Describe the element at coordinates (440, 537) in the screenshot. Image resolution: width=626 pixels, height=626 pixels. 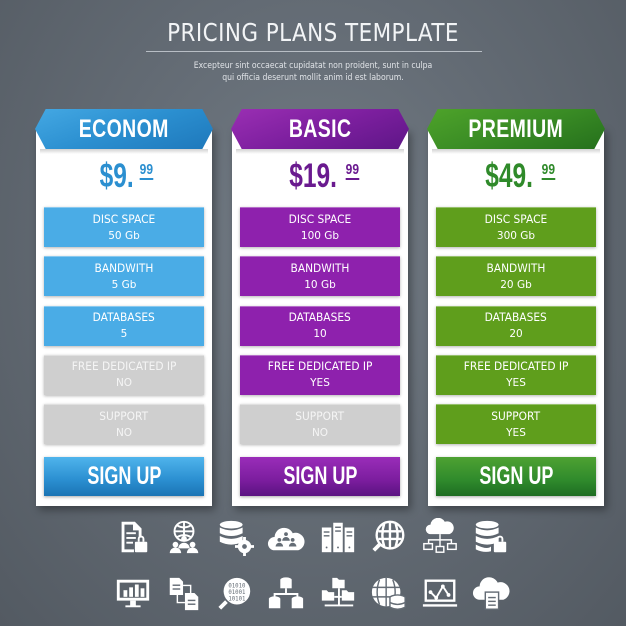
I see `cloud-network-icon` at that location.